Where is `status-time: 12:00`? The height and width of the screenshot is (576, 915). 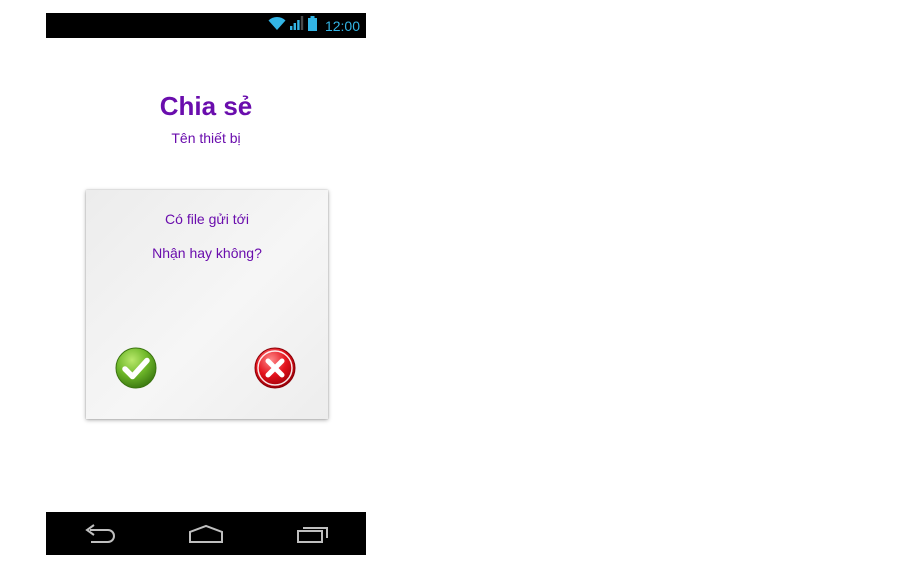 status-time: 12:00 is located at coordinates (342, 25).